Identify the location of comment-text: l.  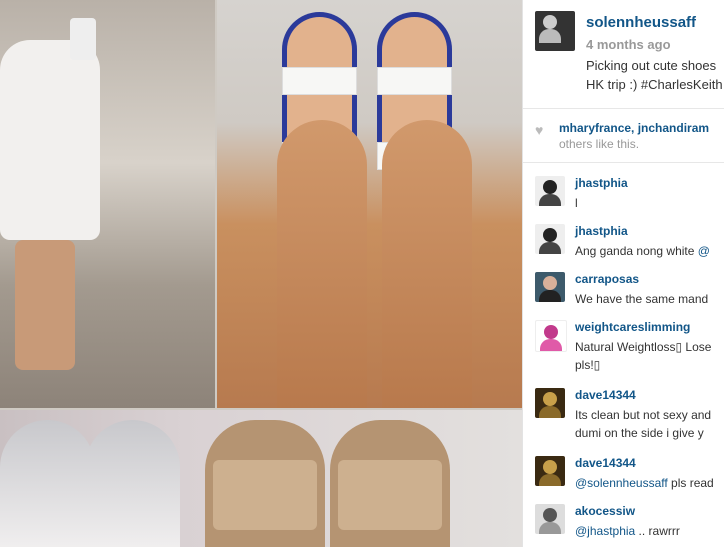
(576, 203).